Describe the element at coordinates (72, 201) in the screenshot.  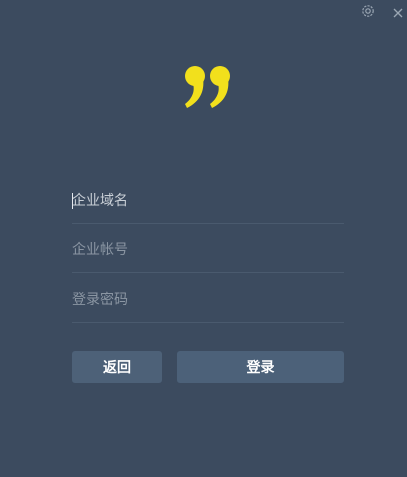
I see `text-caret` at that location.